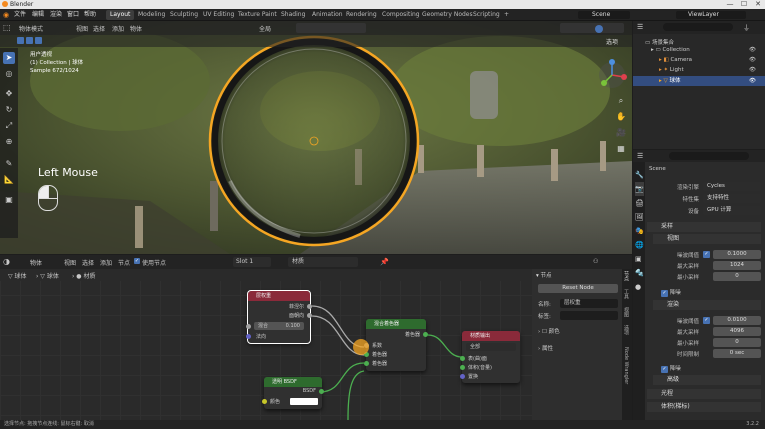 The width and height of the screenshot is (765, 429). I want to click on name-field: 层权重, so click(589, 303).